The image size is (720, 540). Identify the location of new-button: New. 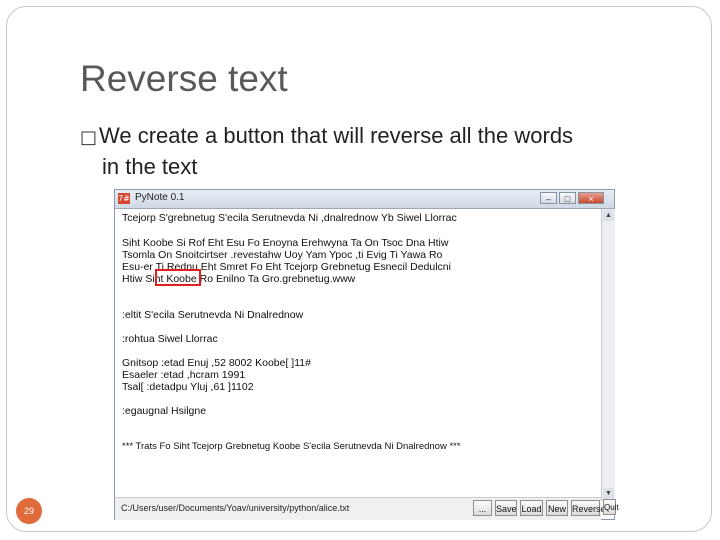
(557, 508).